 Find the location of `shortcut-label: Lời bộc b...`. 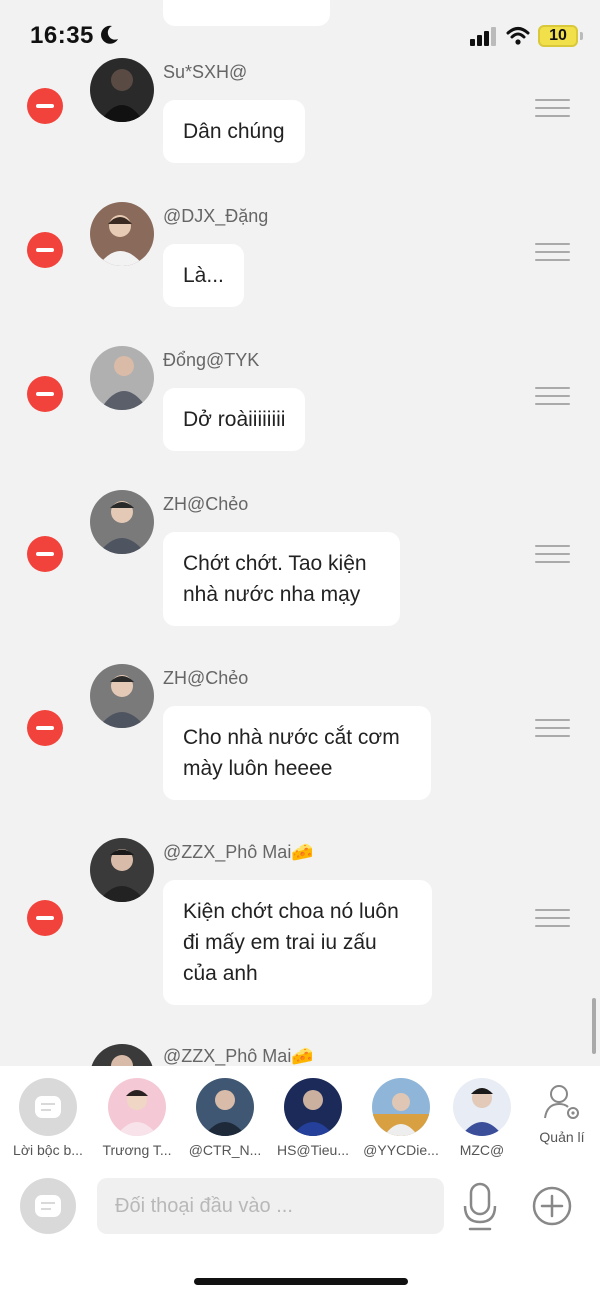

shortcut-label: Lời bộc b... is located at coordinates (48, 1150).